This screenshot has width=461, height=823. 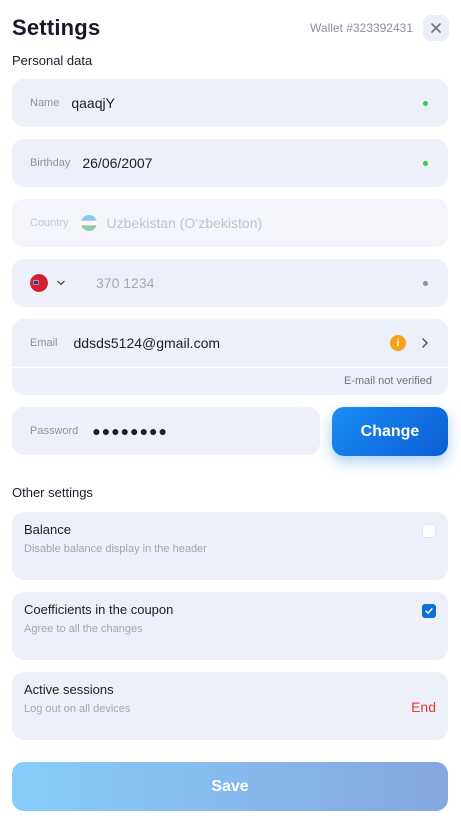 What do you see at coordinates (52, 492) in the screenshot?
I see `other-settings-label: Other settings` at bounding box center [52, 492].